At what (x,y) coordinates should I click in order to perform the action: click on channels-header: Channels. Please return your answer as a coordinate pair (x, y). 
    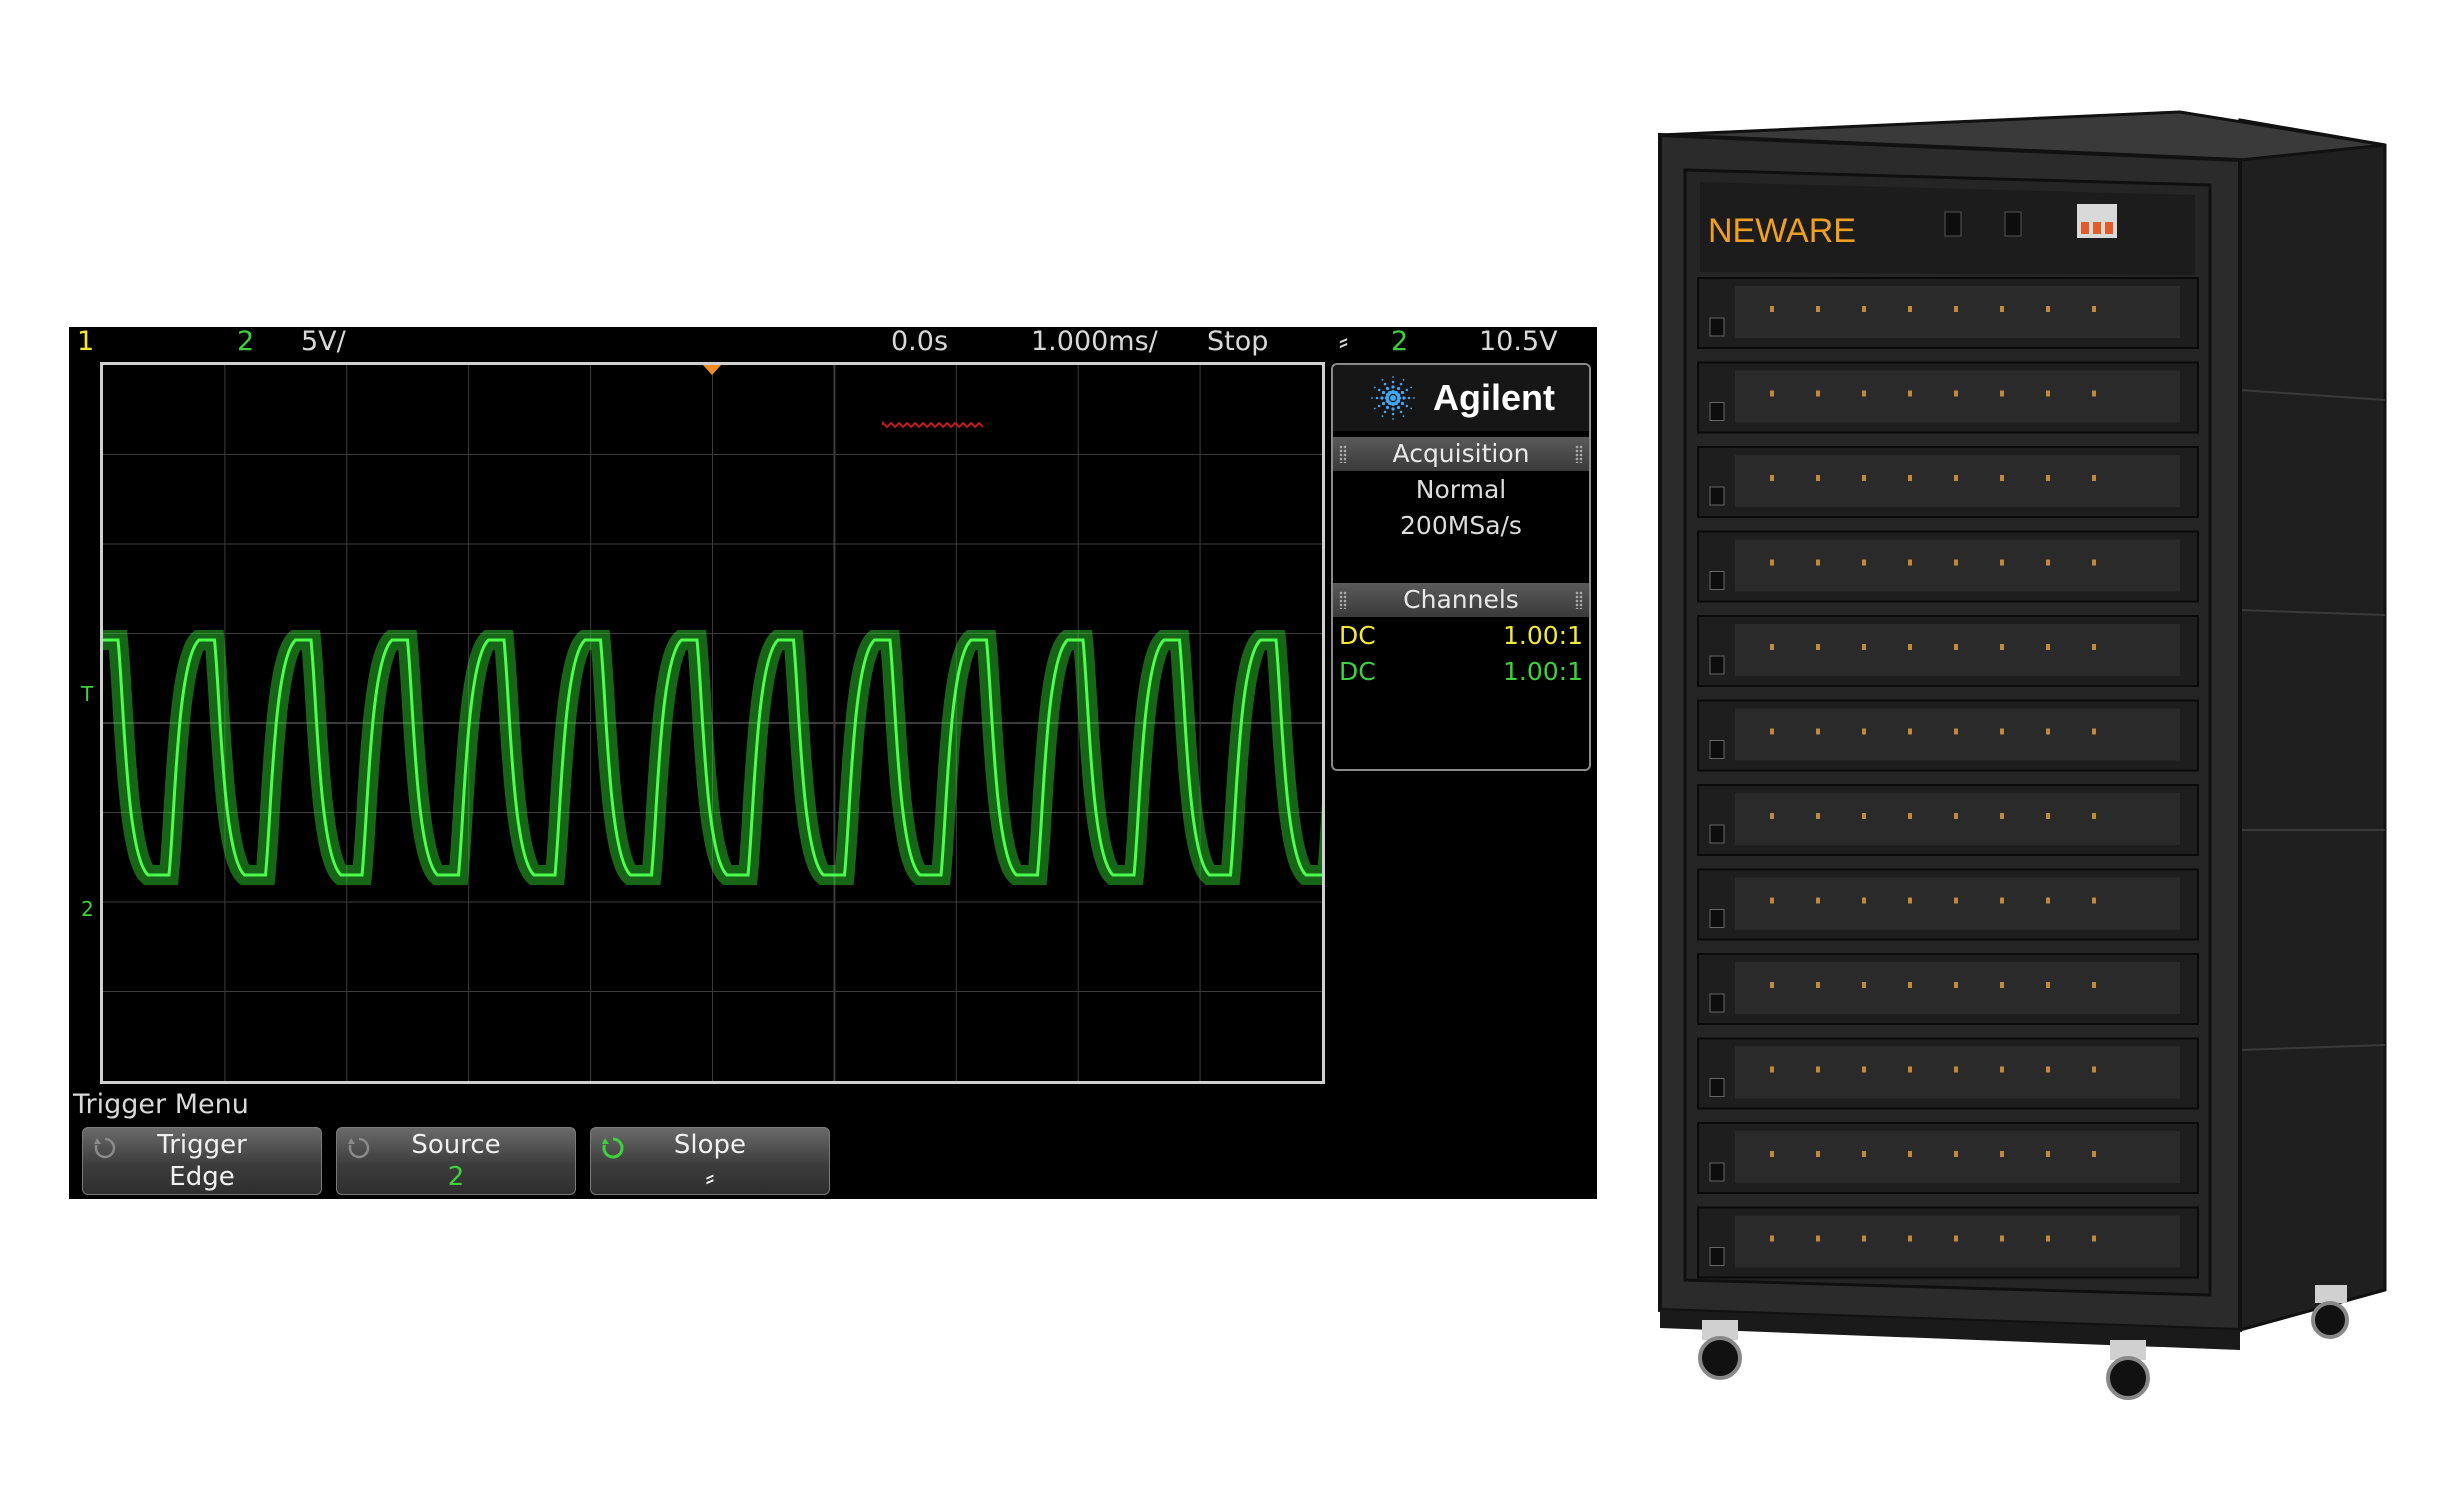
    Looking at the image, I should click on (1461, 600).